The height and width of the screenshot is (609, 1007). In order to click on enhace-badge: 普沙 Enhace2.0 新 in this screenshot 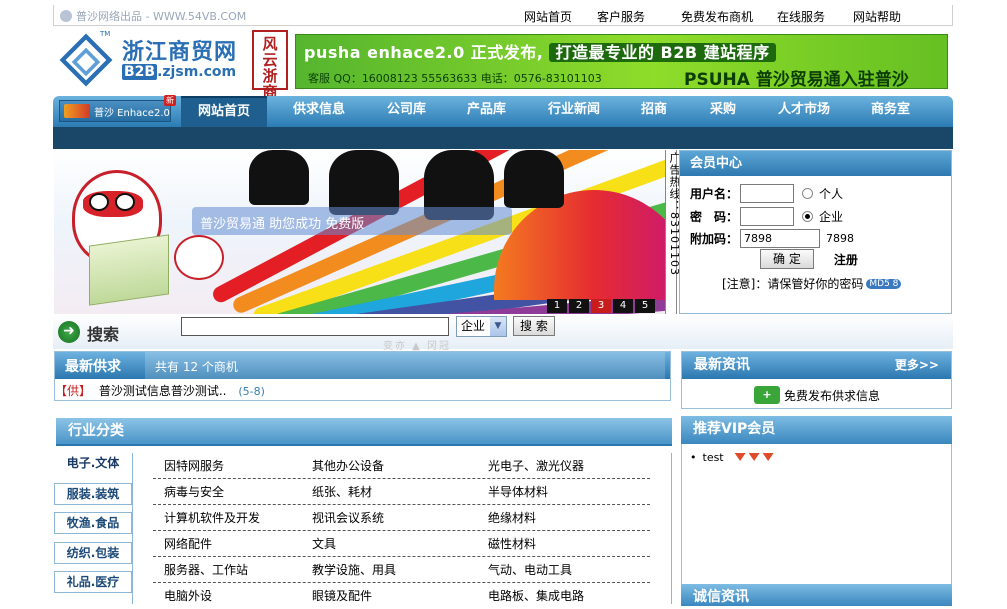, I will do `click(117, 108)`.